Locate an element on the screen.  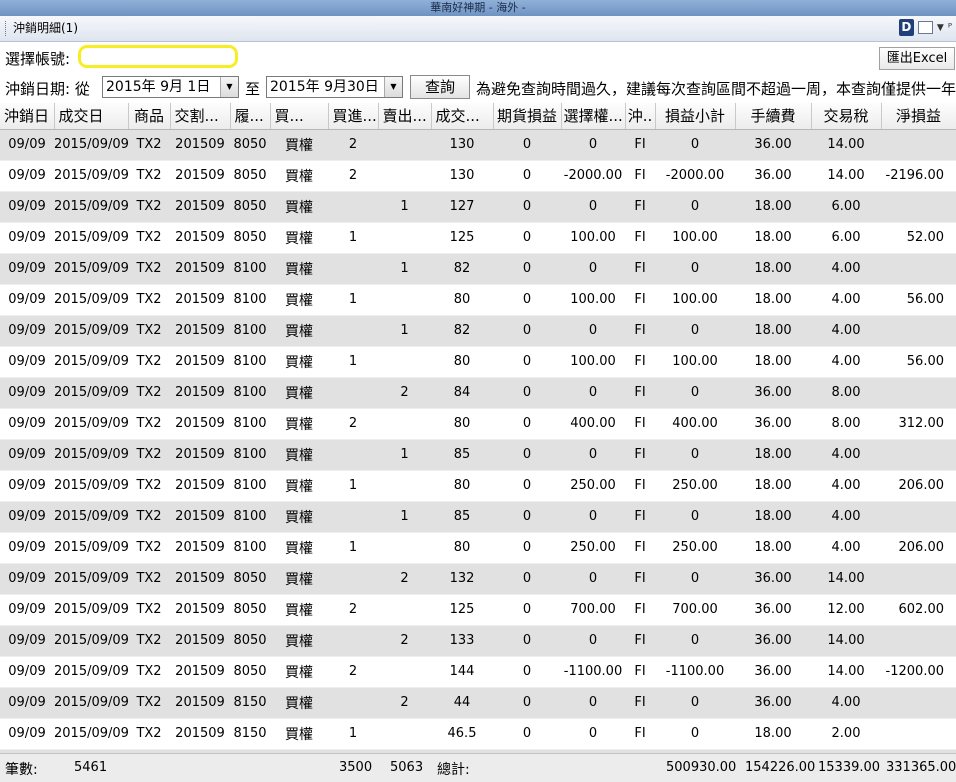
window-title: 華南好神期 - 海外 - is located at coordinates (478, 7).